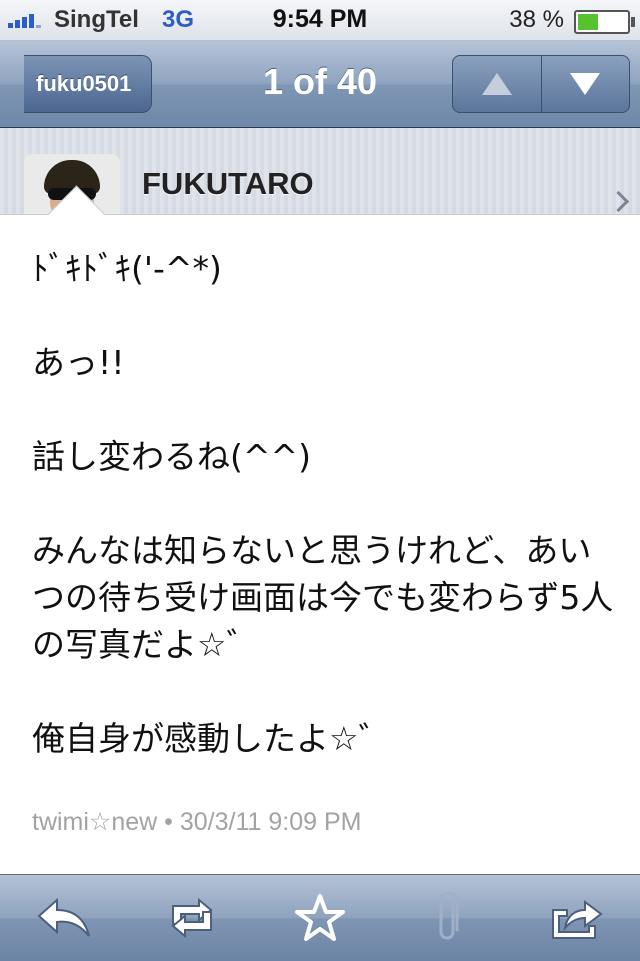 Image resolution: width=640 pixels, height=961 pixels. What do you see at coordinates (212, 738) in the screenshot?
I see `tweet-paragraph: 俺自身が感動したよ☆゛` at bounding box center [212, 738].